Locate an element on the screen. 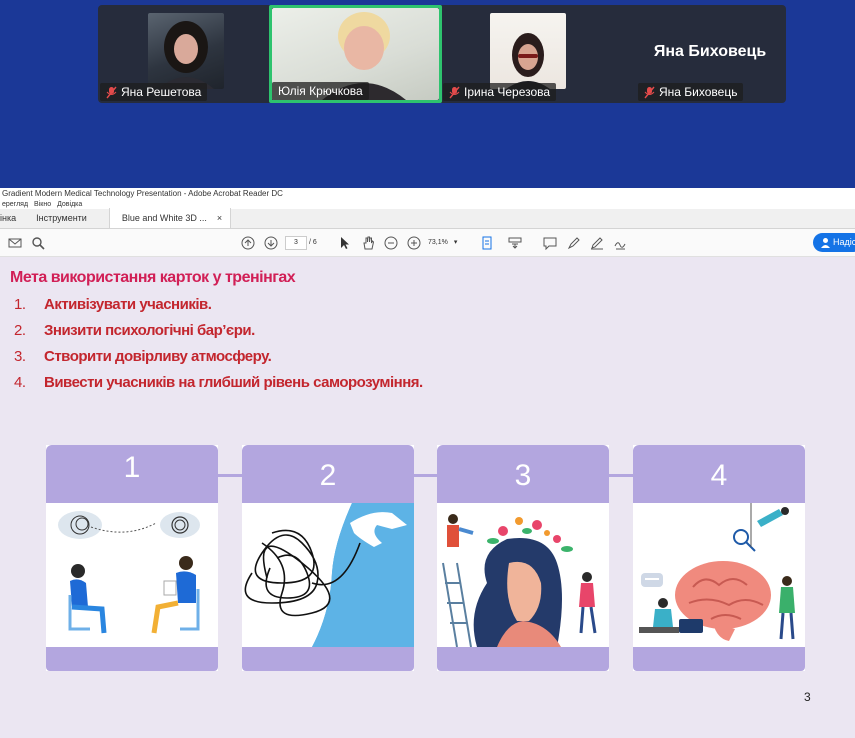 This screenshot has width=855, height=738. tab-bar: інка Інструменти Blue and White 3D ... × is located at coordinates (427, 218).